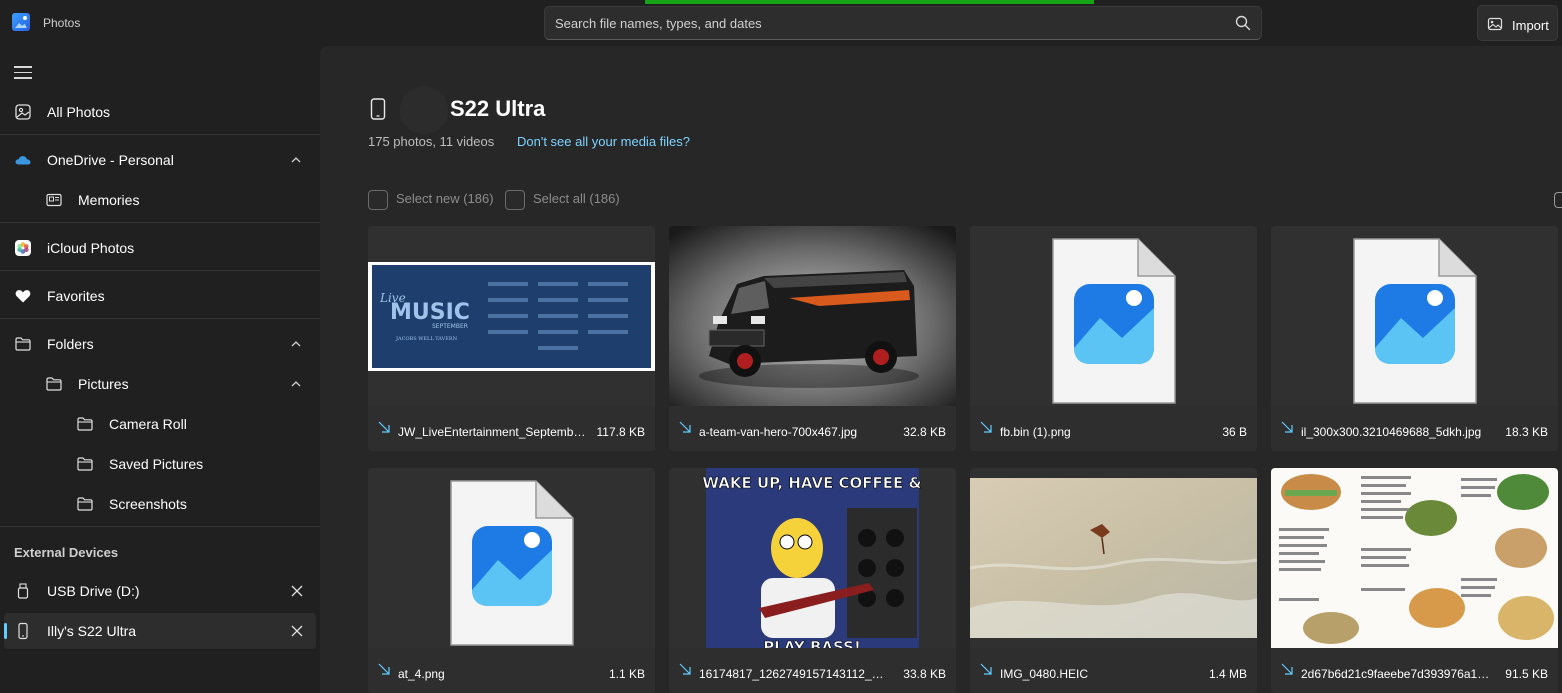 Image resolution: width=1562 pixels, height=693 pixels. What do you see at coordinates (498, 108) in the screenshot?
I see `page-title: S22 Ultra` at bounding box center [498, 108].